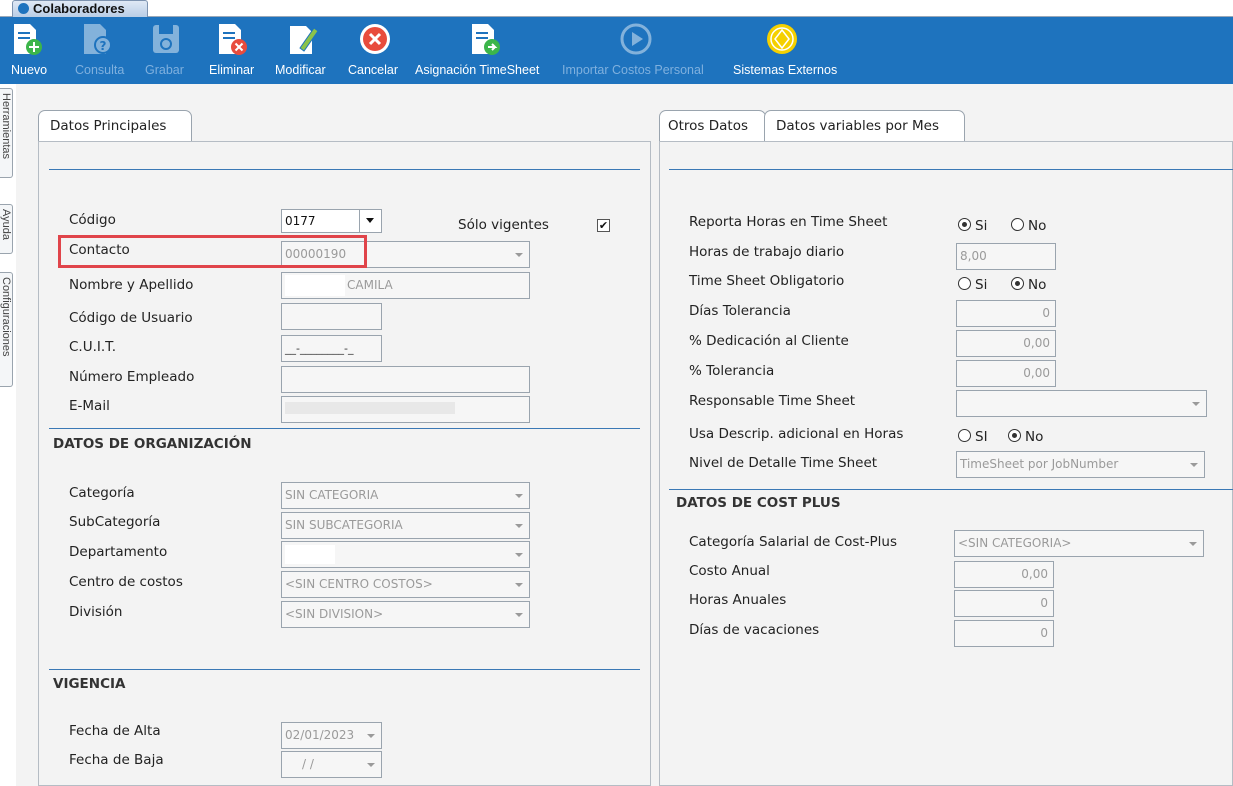 Image resolution: width=1233 pixels, height=786 pixels. Describe the element at coordinates (740, 311) in the screenshot. I see `dias-tolerancia-label: Días Tolerancia` at that location.